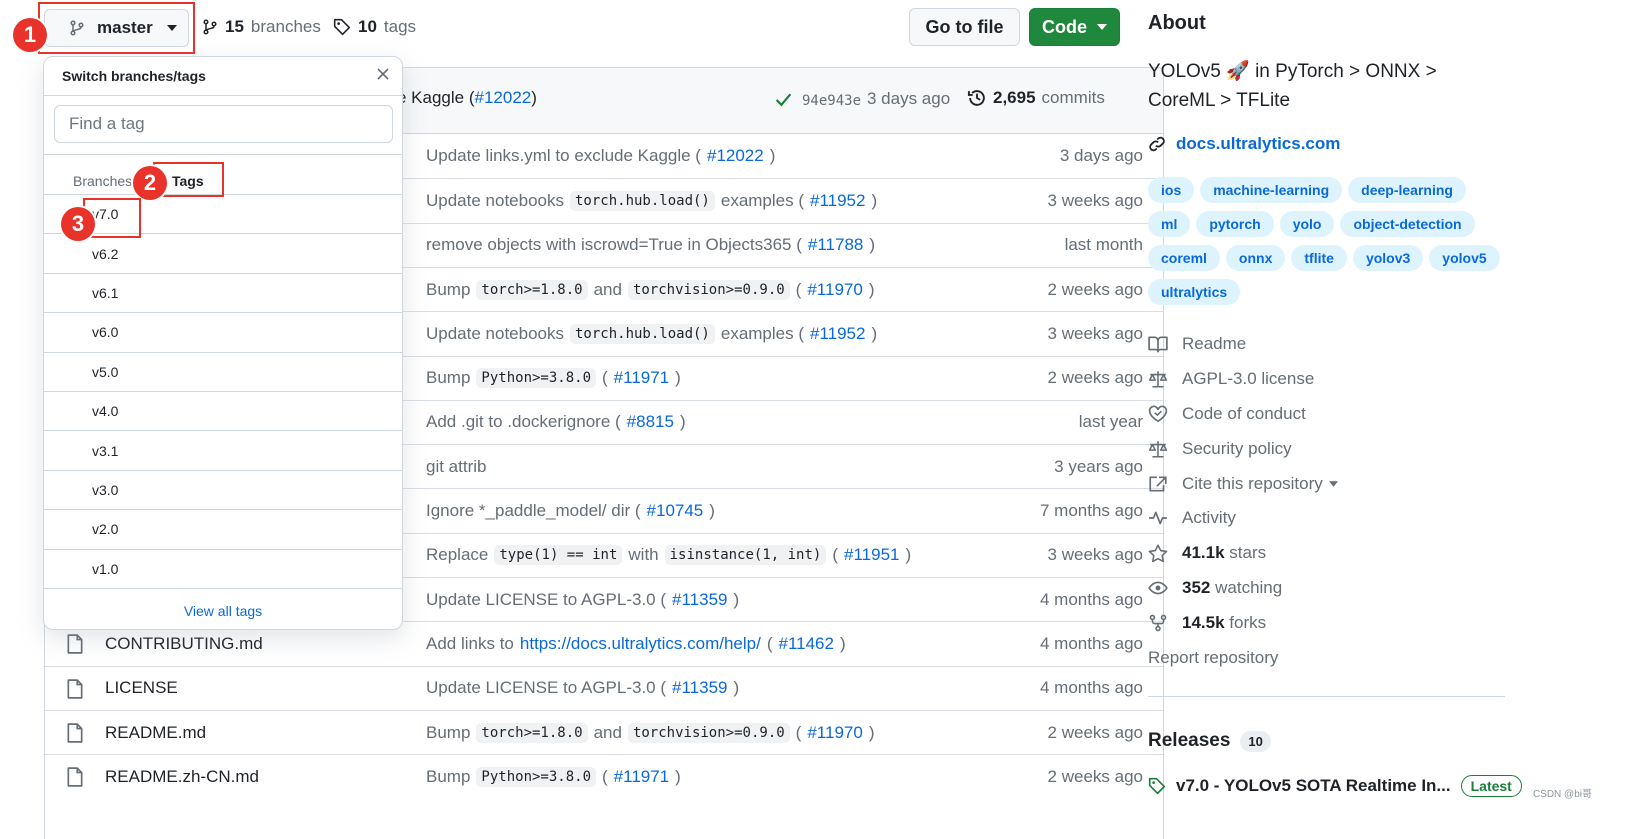  I want to click on topic-tag: pytorch, so click(1235, 224).